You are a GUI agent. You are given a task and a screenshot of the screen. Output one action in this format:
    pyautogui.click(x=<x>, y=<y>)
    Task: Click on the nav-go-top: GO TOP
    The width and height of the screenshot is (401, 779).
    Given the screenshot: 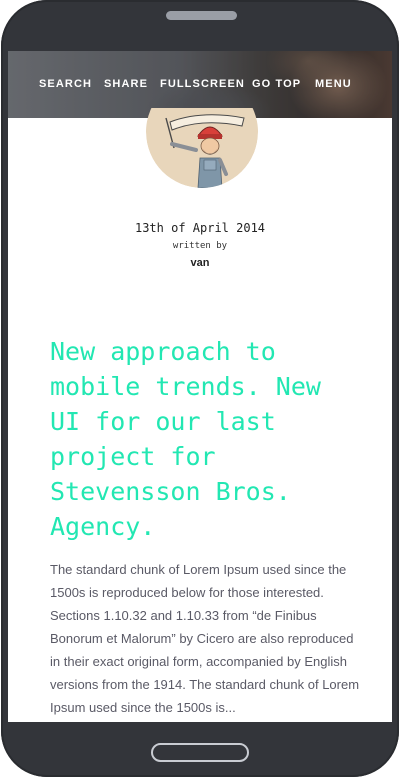 What is the action you would take?
    pyautogui.click(x=276, y=84)
    